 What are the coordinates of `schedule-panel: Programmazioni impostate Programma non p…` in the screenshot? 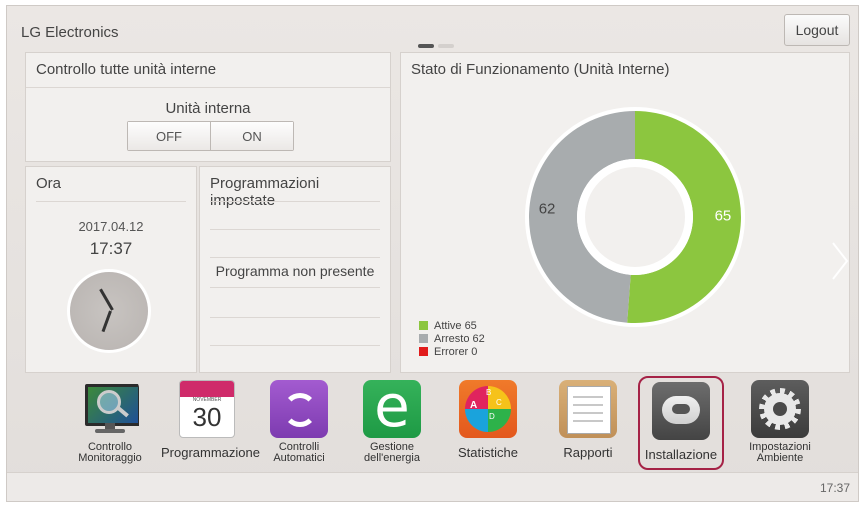 It's located at (295, 269).